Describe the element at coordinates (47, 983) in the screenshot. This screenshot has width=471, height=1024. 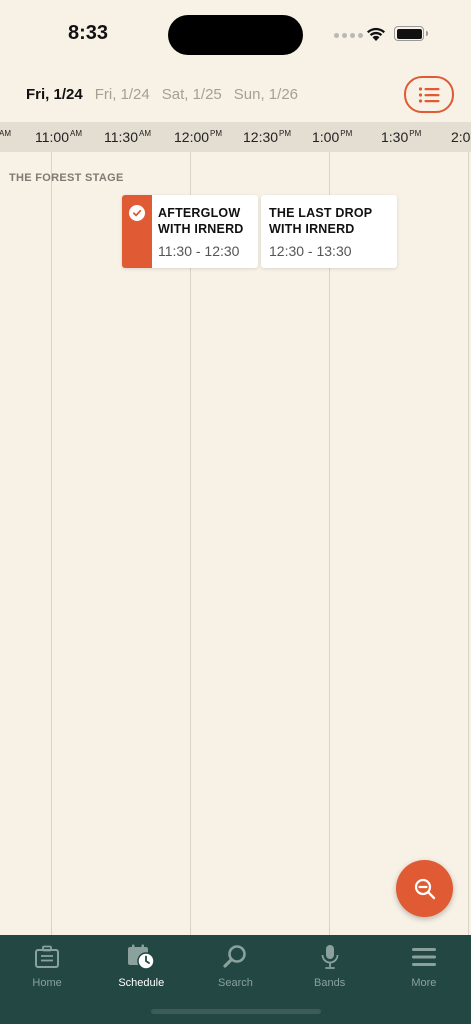
I see `tab-label: Home` at that location.